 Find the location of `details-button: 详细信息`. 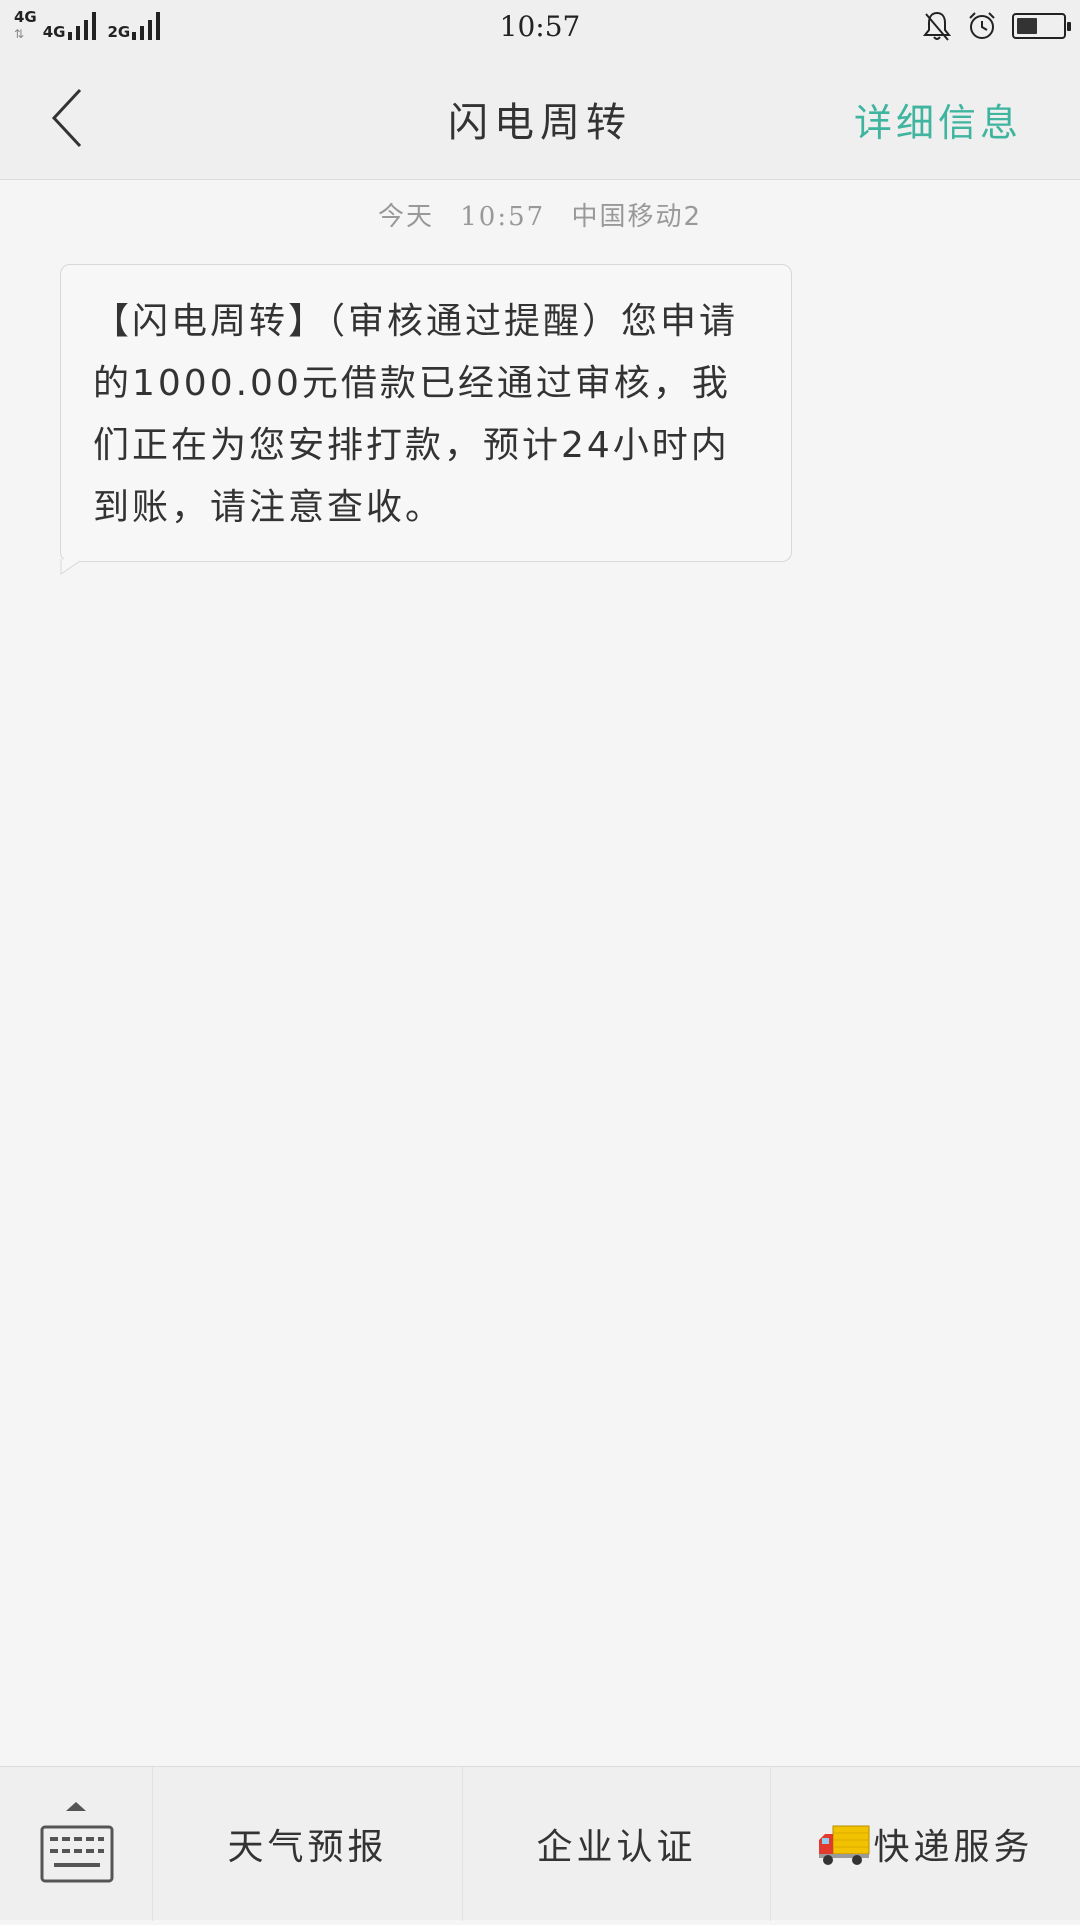

details-button: 详细信息 is located at coordinates (938, 119).